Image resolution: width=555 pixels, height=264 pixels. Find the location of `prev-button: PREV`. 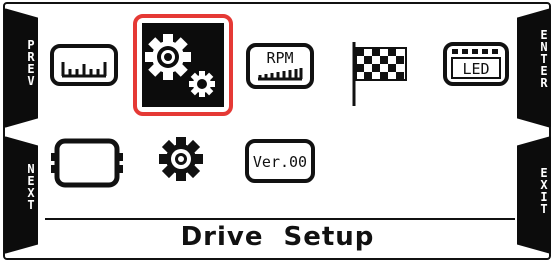

prev-button: PREV is located at coordinates (21, 68).